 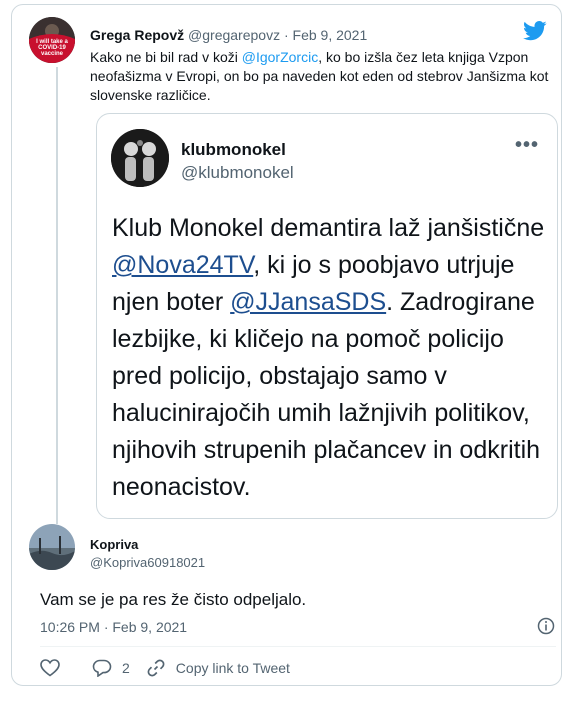 What do you see at coordinates (535, 33) in the screenshot?
I see `twitter-bird-icon` at bounding box center [535, 33].